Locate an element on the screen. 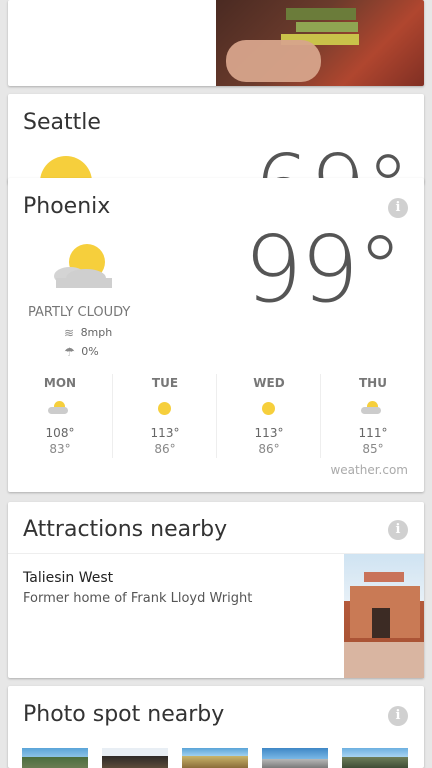 Image resolution: width=432 pixels, height=768 pixels. video-card is located at coordinates (216, 43).